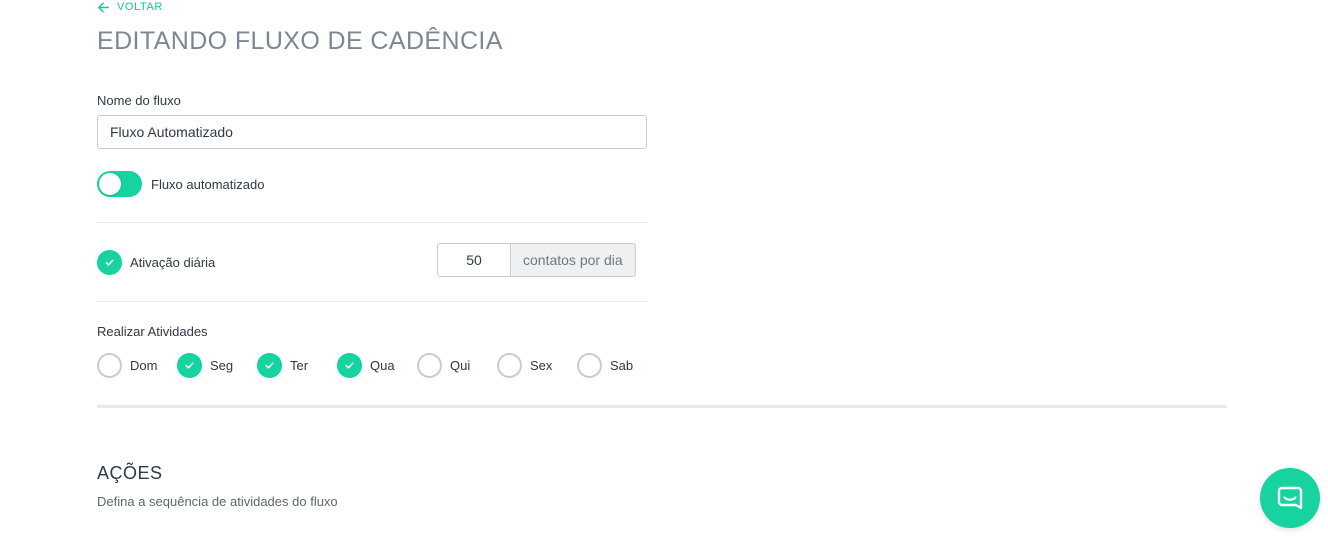  I want to click on day-label: Seg, so click(222, 365).